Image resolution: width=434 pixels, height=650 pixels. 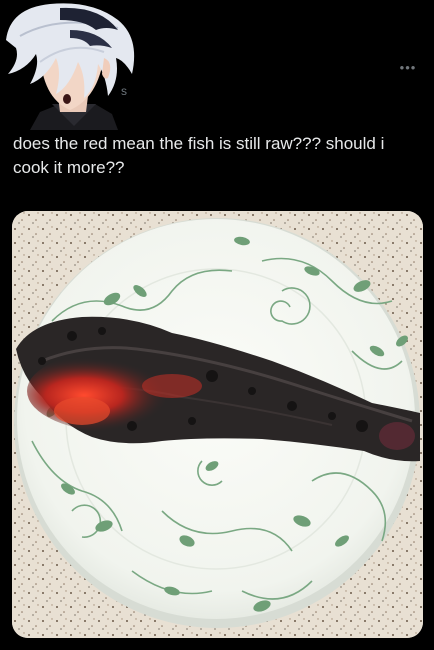 What do you see at coordinates (124, 91) in the screenshot?
I see `username-fragment: s` at bounding box center [124, 91].